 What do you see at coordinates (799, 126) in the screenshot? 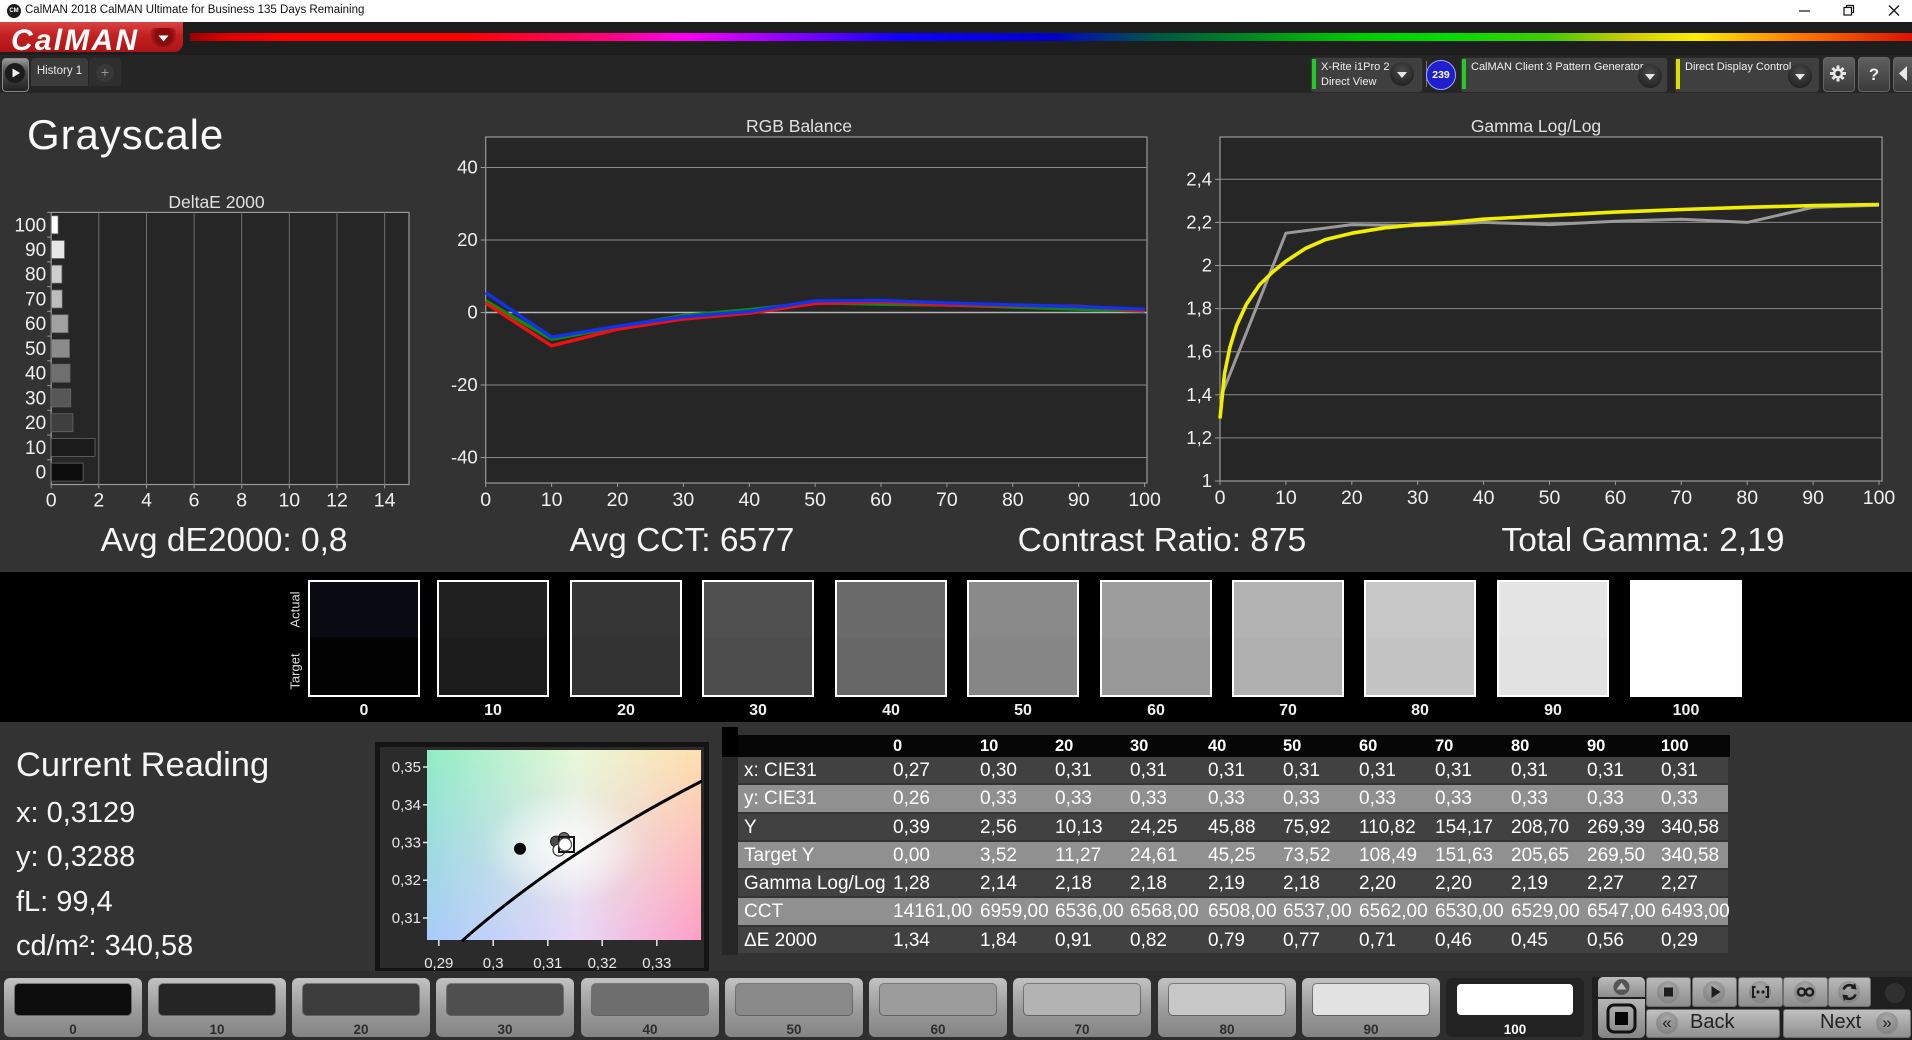
I see `svg-text: RGB Balance` at bounding box center [799, 126].